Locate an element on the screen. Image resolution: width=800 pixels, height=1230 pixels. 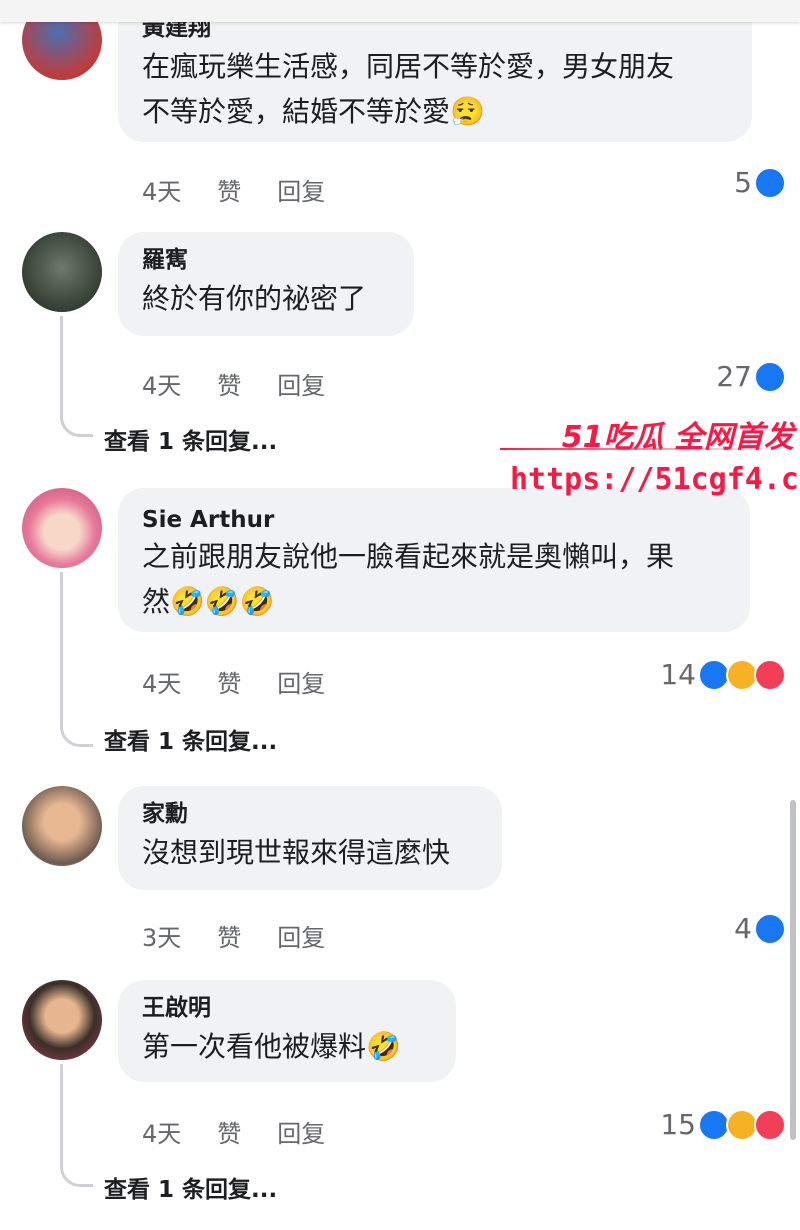
reaction-count: 5 is located at coordinates (743, 182).